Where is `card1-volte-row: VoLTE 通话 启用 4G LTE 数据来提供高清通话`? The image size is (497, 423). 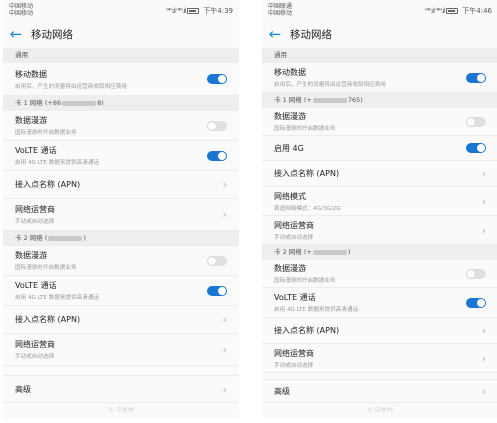 card1-volte-row: VoLTE 通话 启用 4G LTE 数据来提供高清通话 is located at coordinates (121, 156).